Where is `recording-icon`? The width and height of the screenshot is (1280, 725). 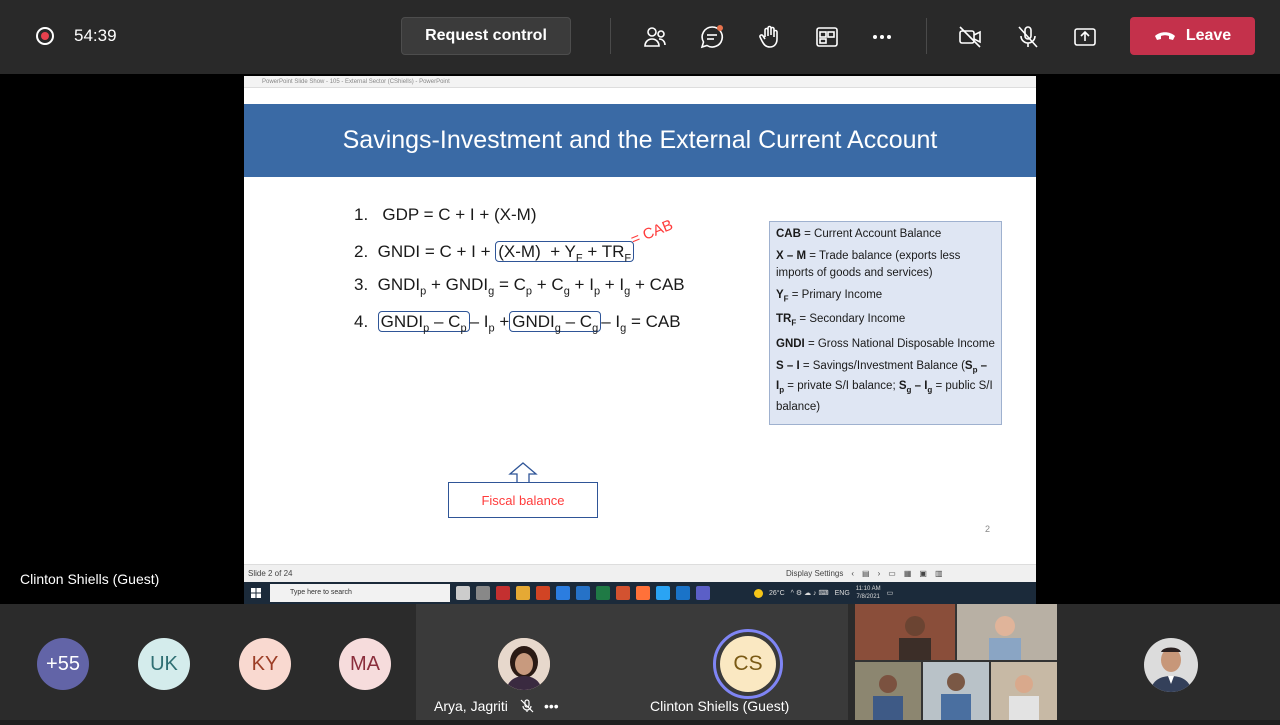 recording-icon is located at coordinates (45, 36).